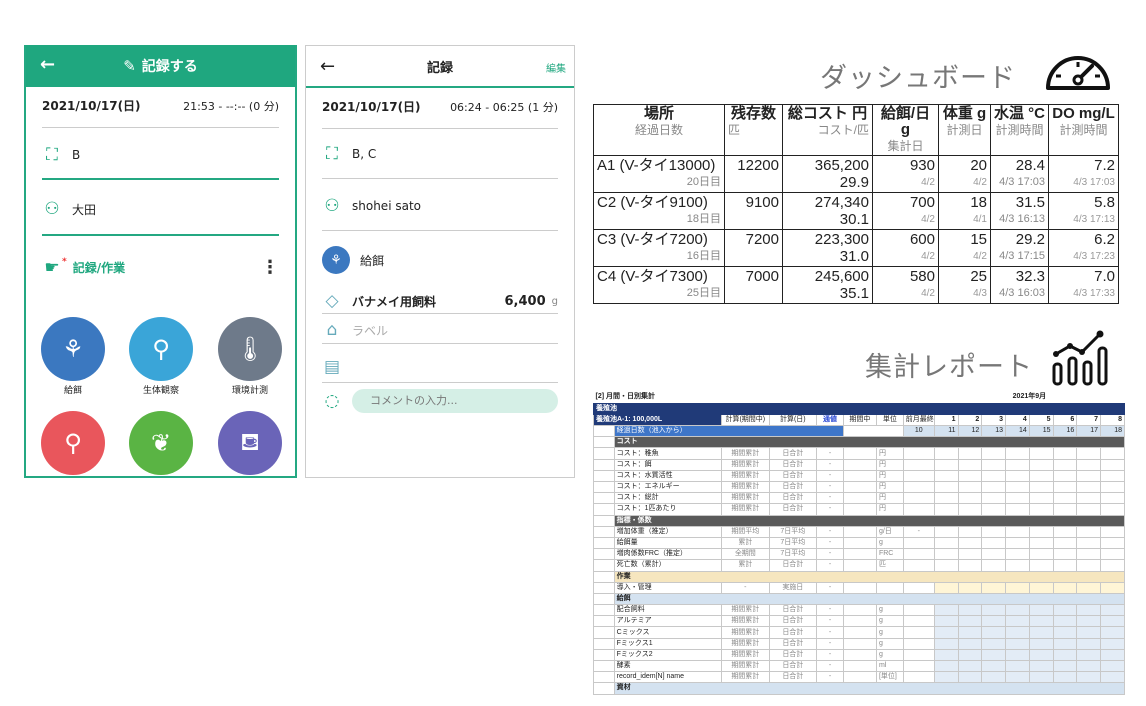 The image size is (1146, 706). Describe the element at coordinates (73, 349) in the screenshot. I see `tile-feed-button: ⚘` at that location.